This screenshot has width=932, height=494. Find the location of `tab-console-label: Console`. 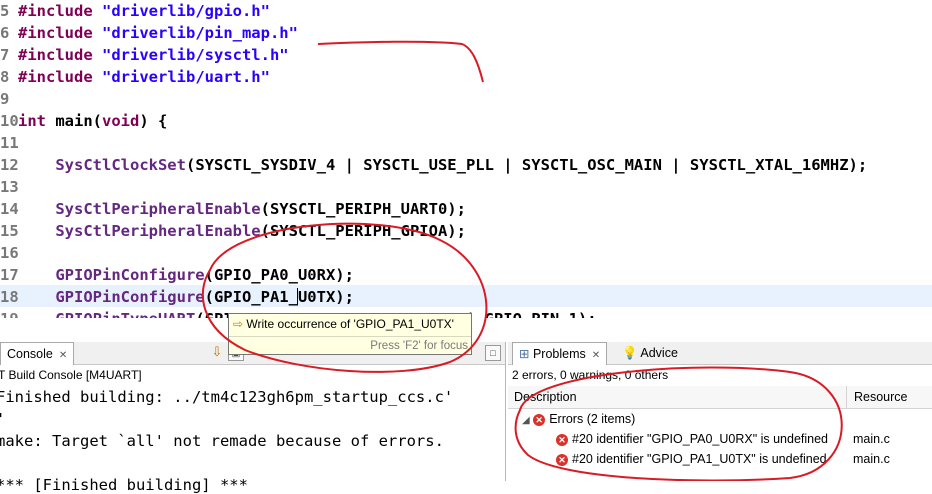

tab-console-label: Console is located at coordinates (30, 354).